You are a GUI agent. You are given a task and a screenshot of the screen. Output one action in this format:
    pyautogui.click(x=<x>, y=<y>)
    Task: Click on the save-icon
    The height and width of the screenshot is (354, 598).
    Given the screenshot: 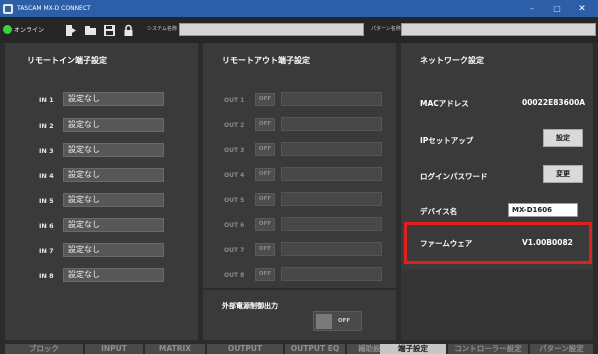 What is the action you would take?
    pyautogui.click(x=109, y=30)
    